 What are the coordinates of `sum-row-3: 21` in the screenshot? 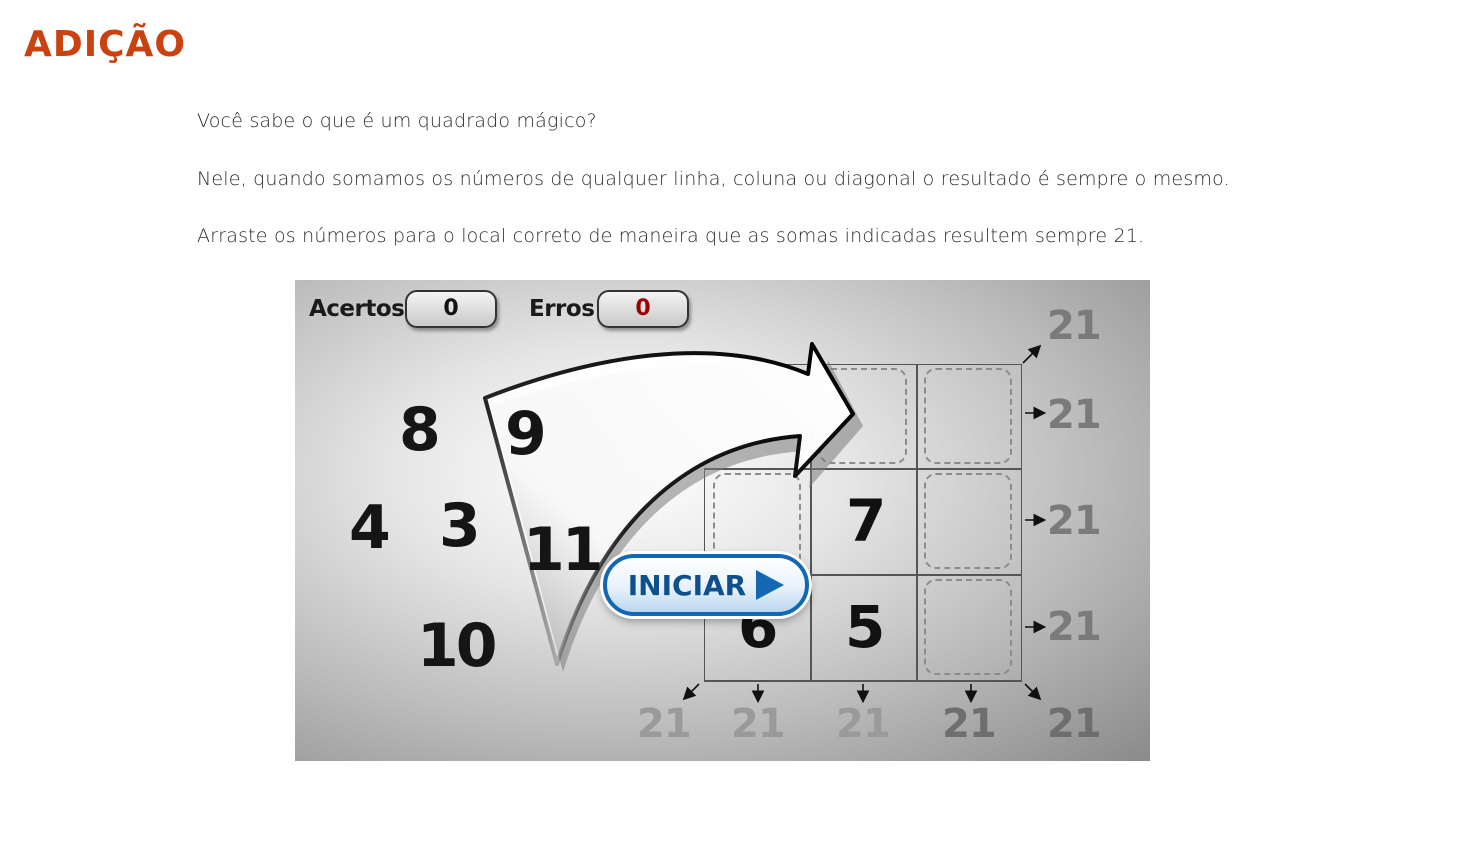 It's located at (1074, 627).